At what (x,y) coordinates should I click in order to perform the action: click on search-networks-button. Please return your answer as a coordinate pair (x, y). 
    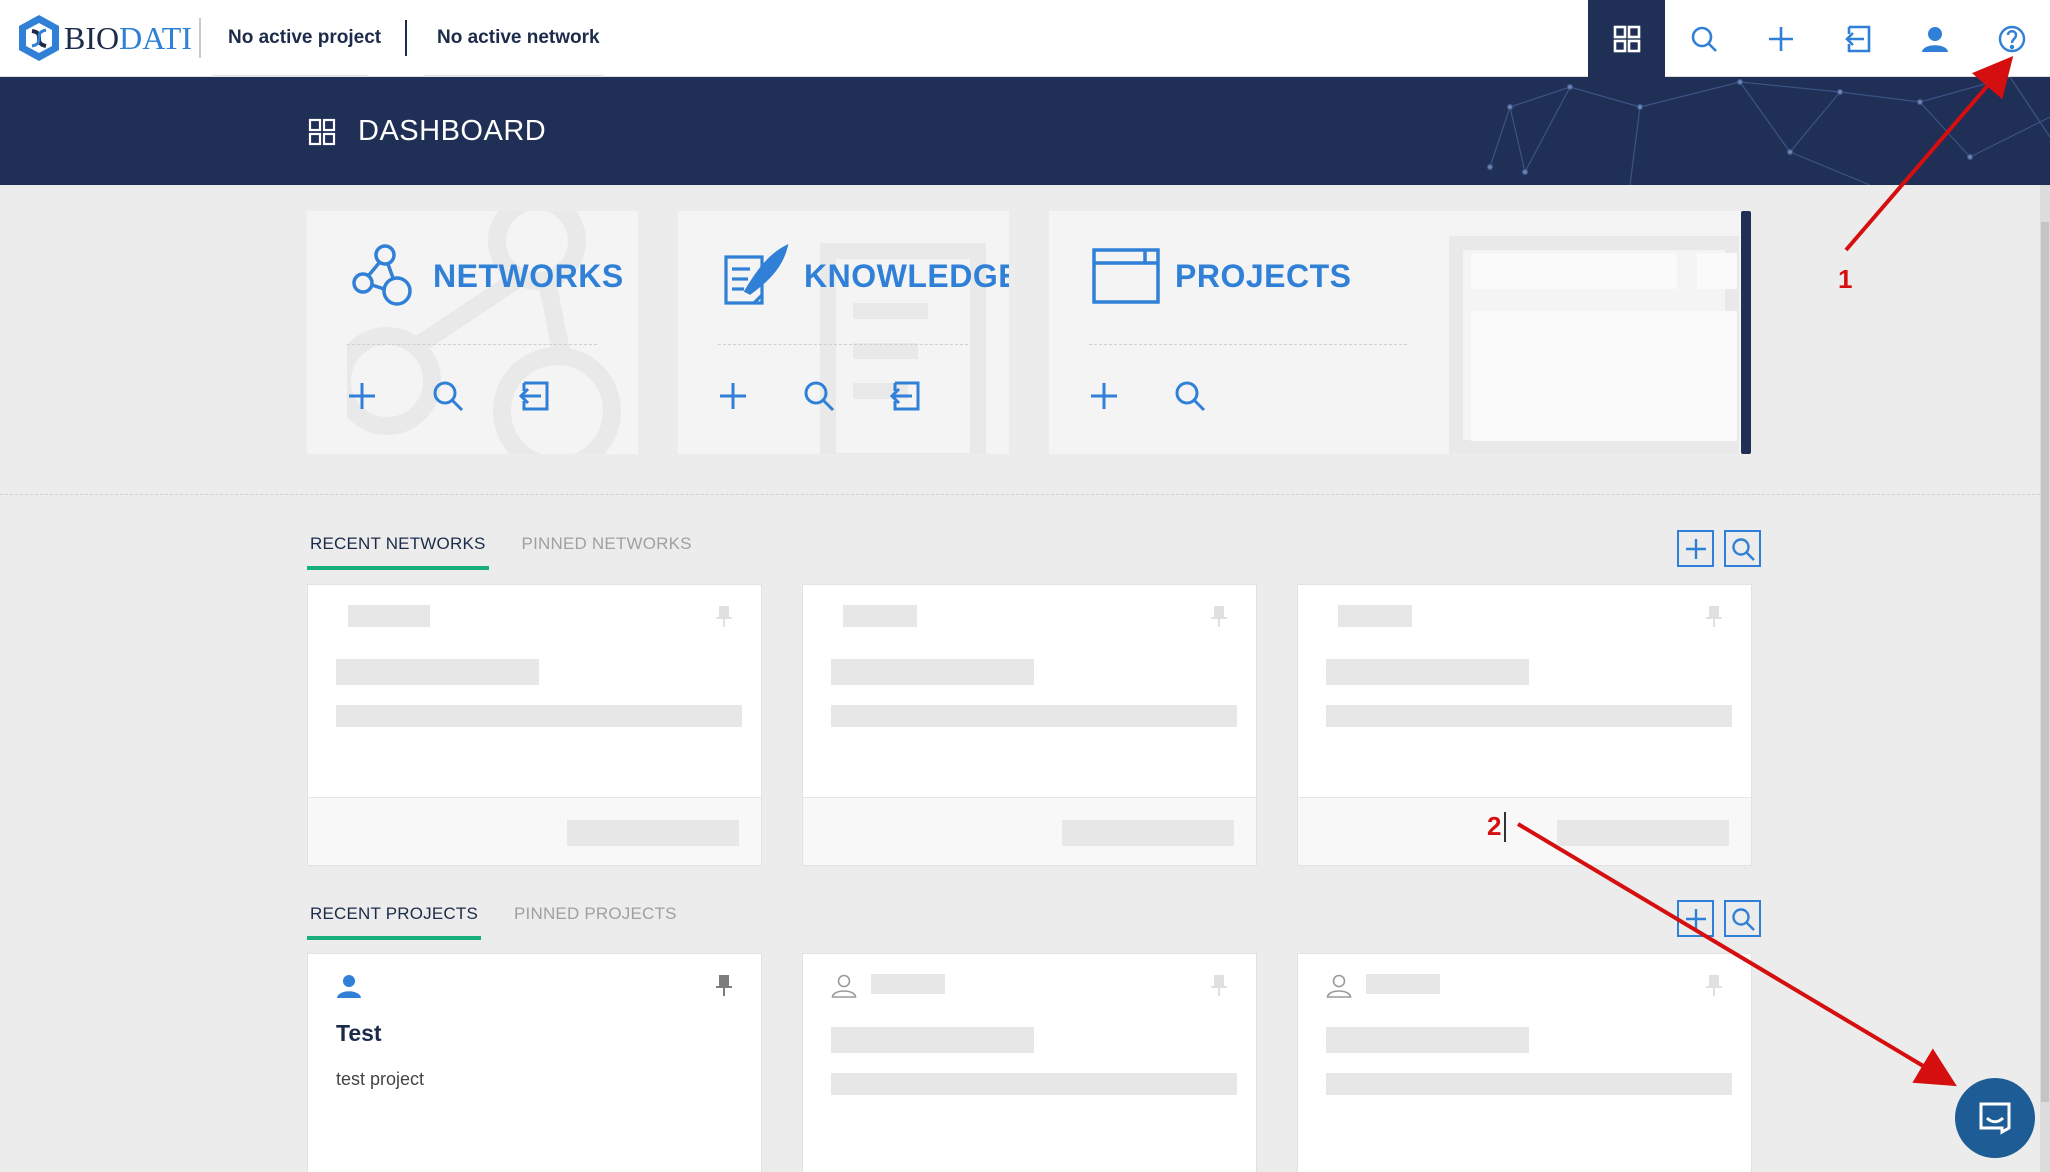
    Looking at the image, I should click on (1742, 548).